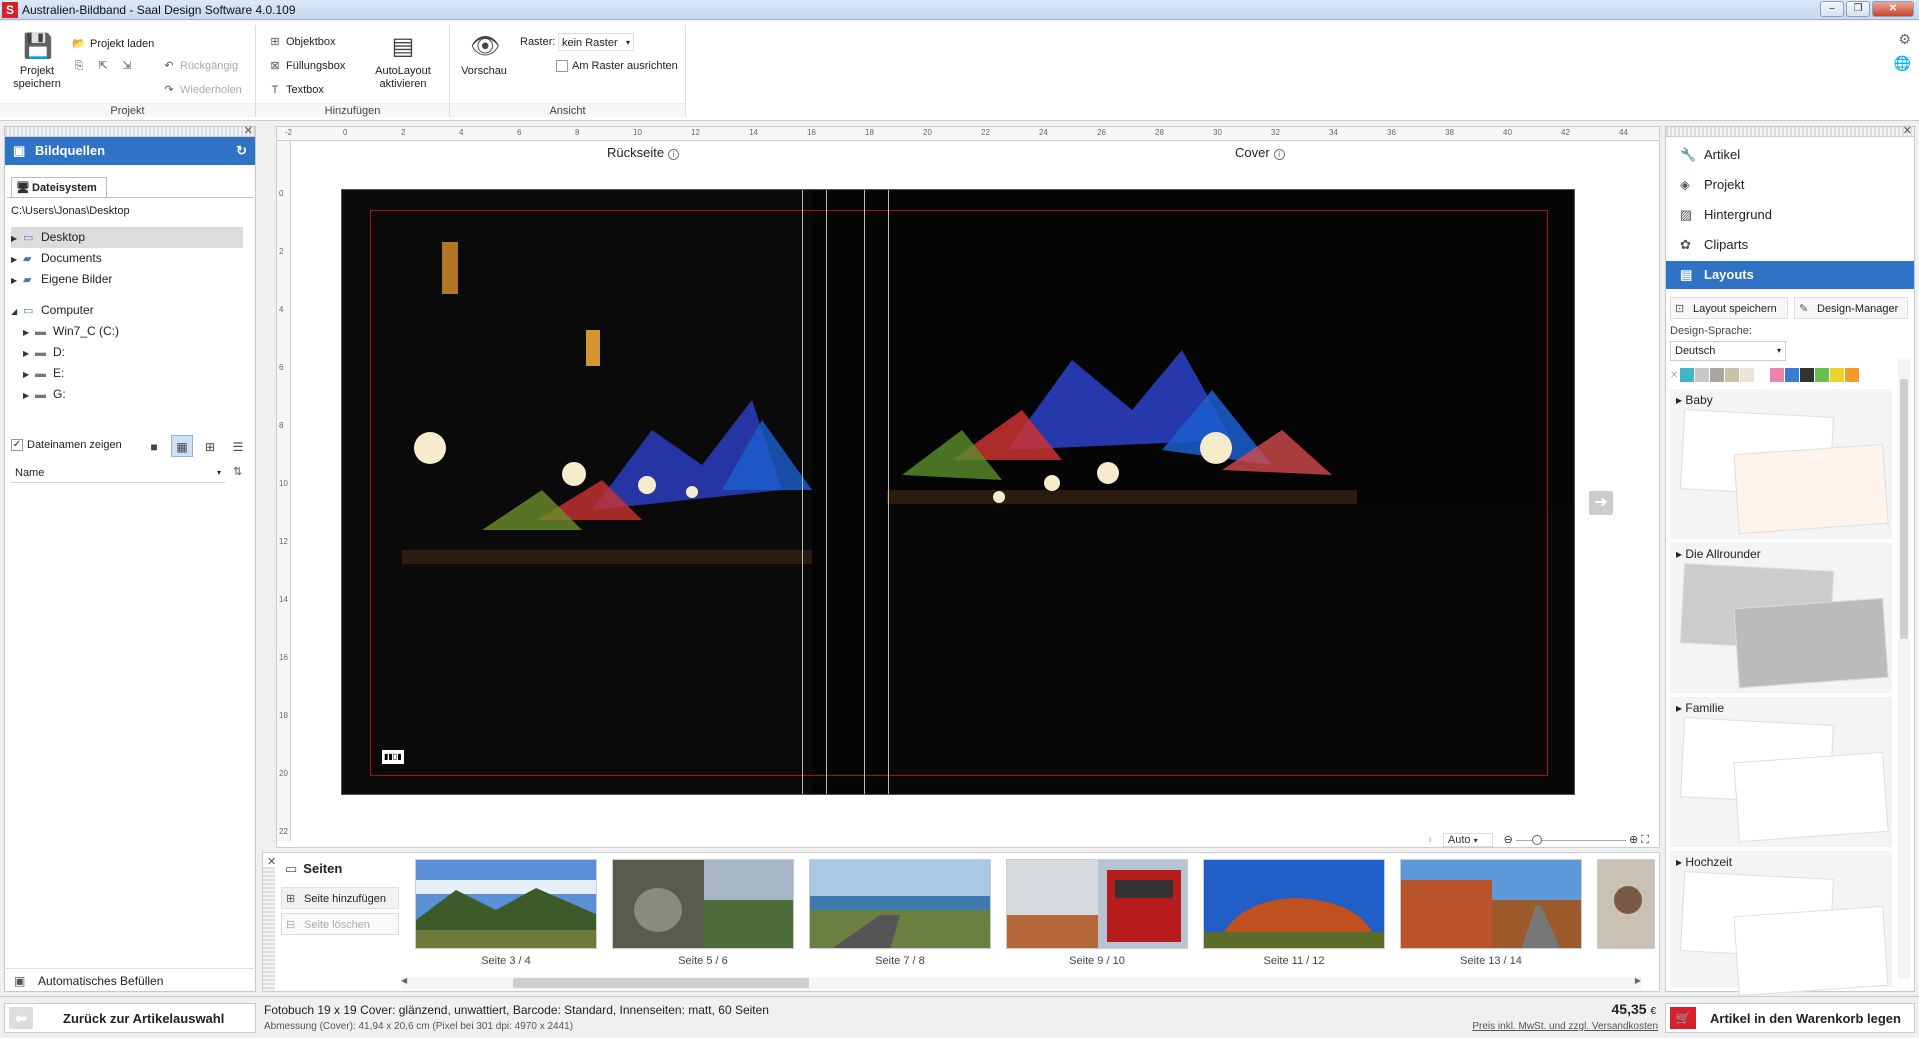  I want to click on view-single-icon: ■, so click(154, 447).